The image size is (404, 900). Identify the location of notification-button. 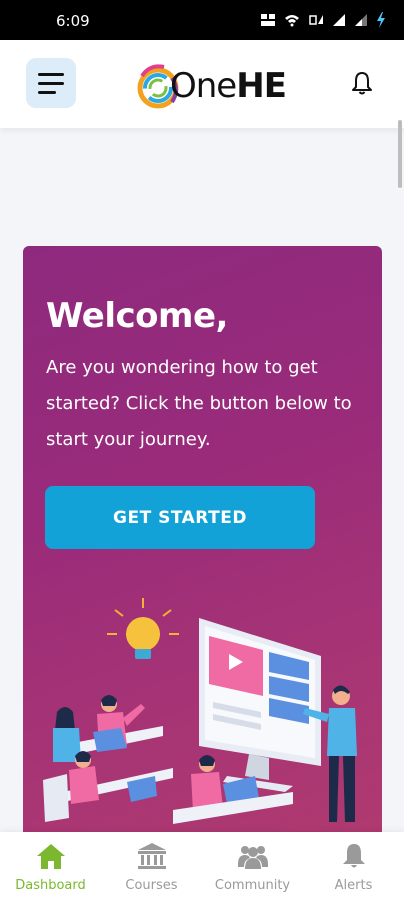
(362, 83).